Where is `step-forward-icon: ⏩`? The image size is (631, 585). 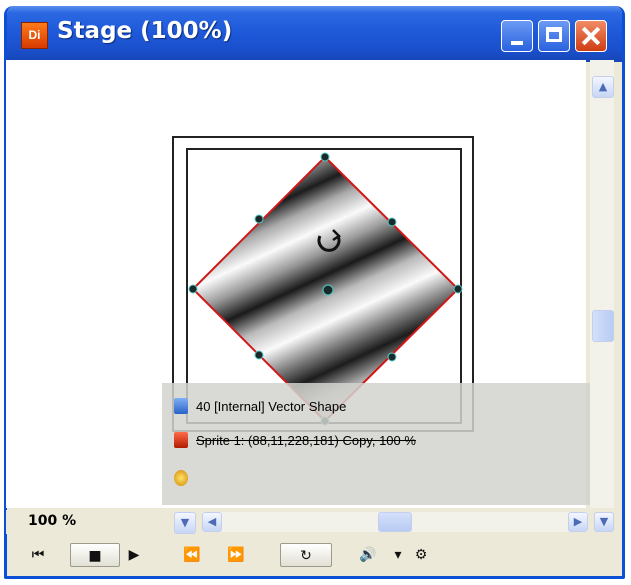
step-forward-icon: ⏩ is located at coordinates (236, 555).